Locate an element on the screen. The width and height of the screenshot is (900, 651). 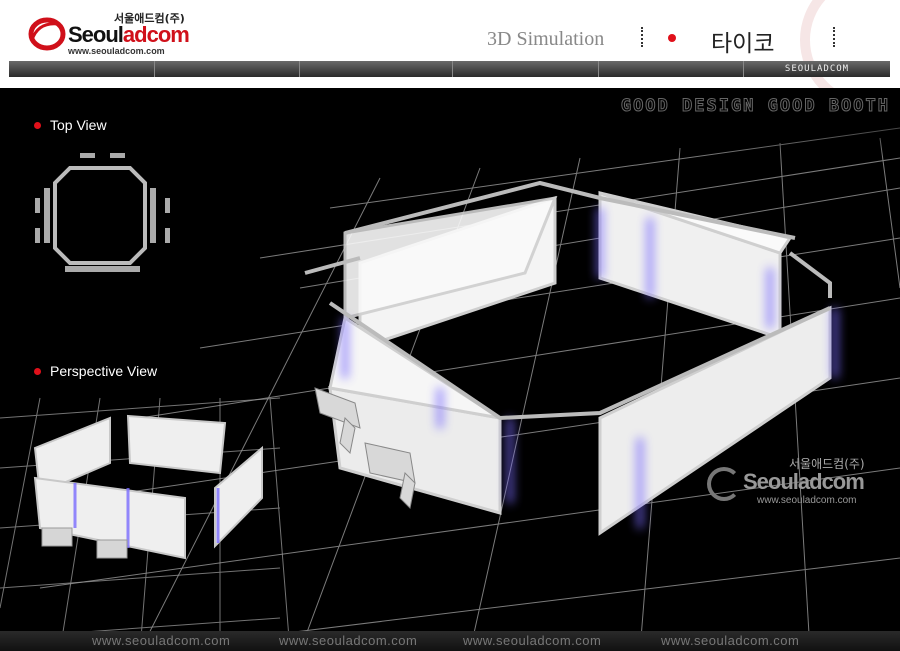
watermark-url: www.seouladcom.com is located at coordinates (807, 500).